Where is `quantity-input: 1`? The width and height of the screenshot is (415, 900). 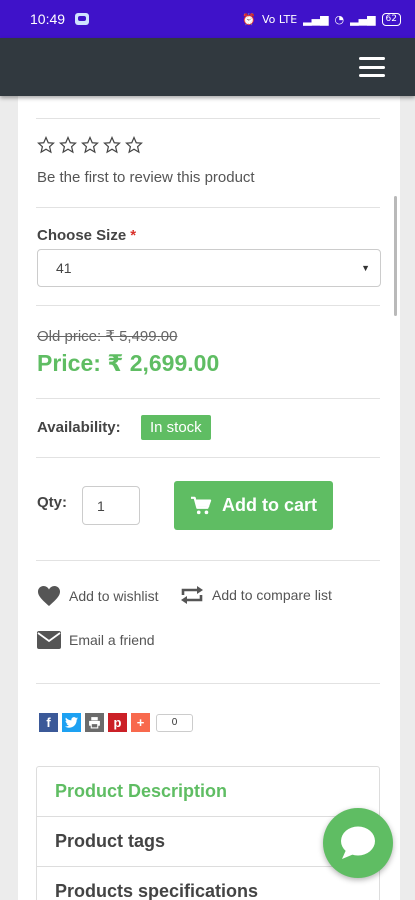
quantity-input: 1 is located at coordinates (111, 505).